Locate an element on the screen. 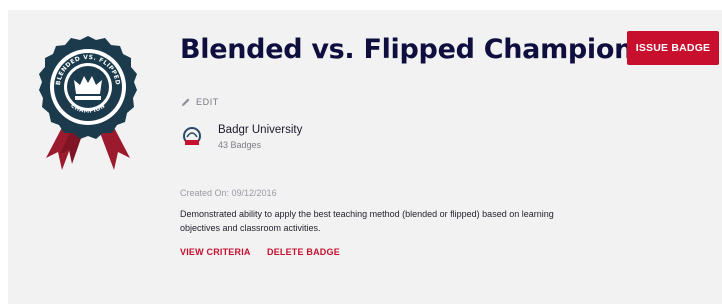 The width and height of the screenshot is (722, 304). created-date: Created On: 09/12/2016 is located at coordinates (228, 193).